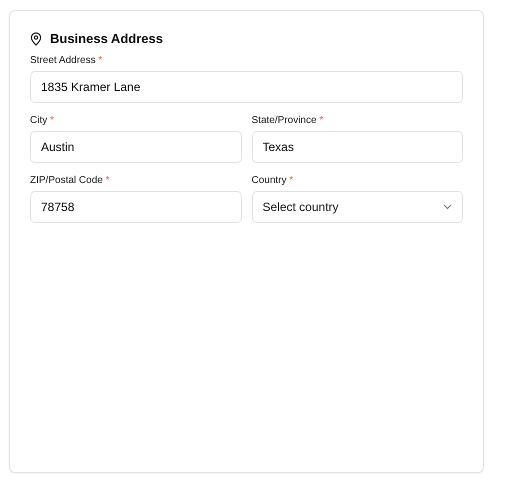  What do you see at coordinates (42, 120) in the screenshot?
I see `field-label: City *` at bounding box center [42, 120].